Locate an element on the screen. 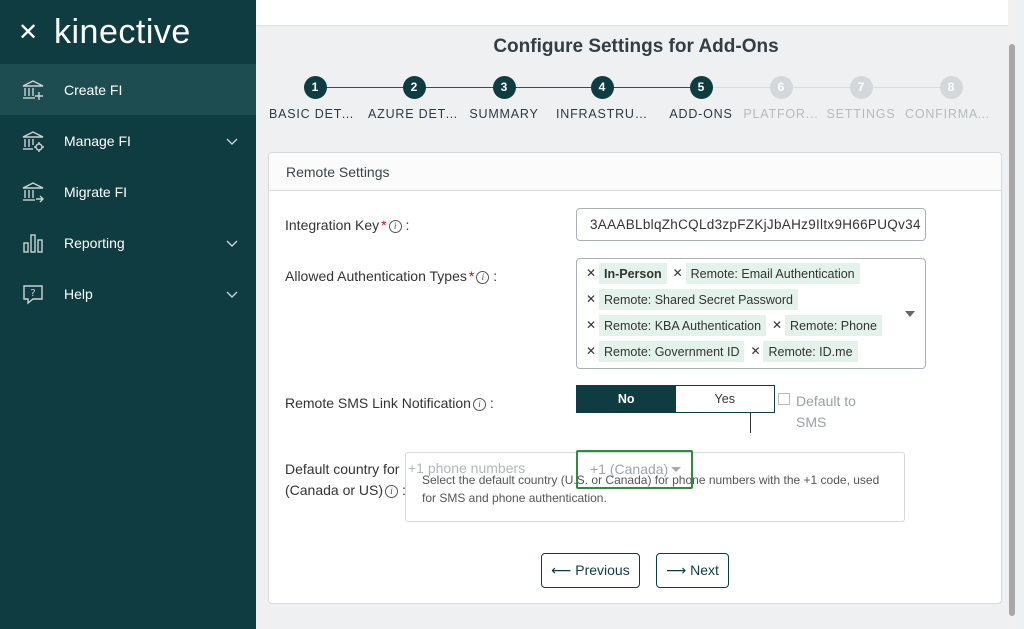  bar-chart-icon is located at coordinates (33, 243).